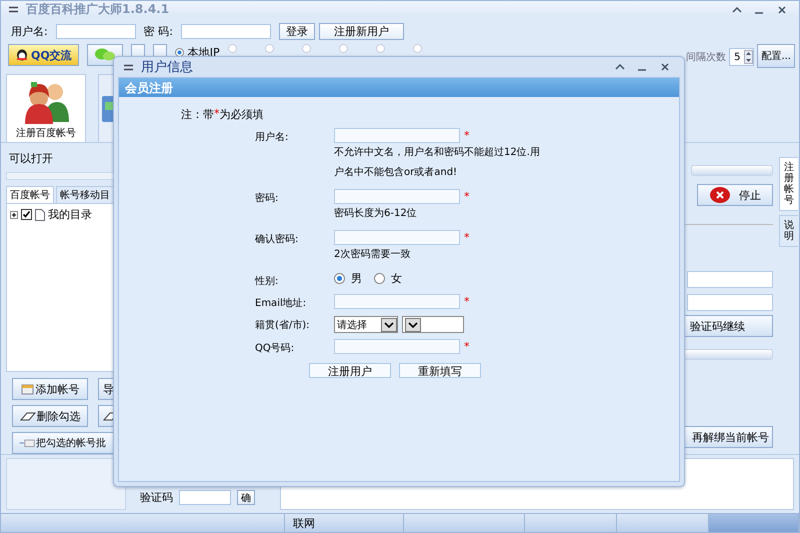  Describe the element at coordinates (31, 159) in the screenshot. I see `status-text: 可以打开` at that location.